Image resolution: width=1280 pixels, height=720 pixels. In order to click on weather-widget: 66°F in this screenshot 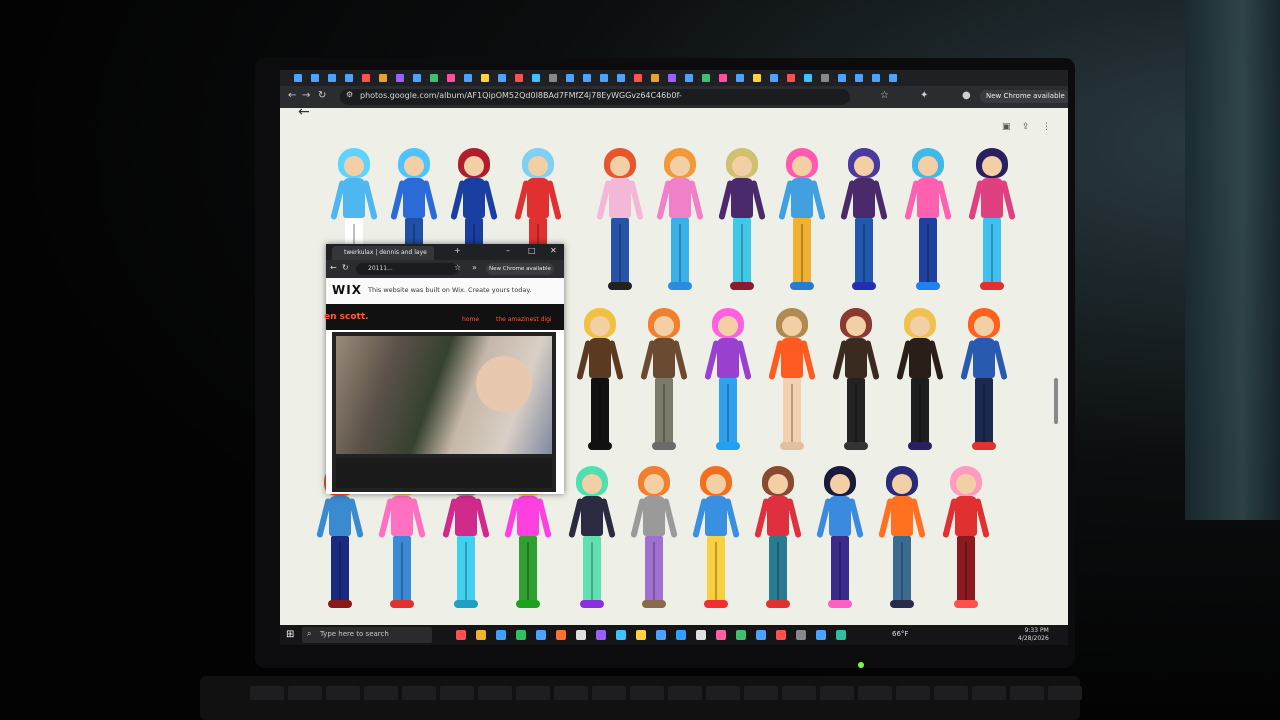, I will do `click(900, 634)`.